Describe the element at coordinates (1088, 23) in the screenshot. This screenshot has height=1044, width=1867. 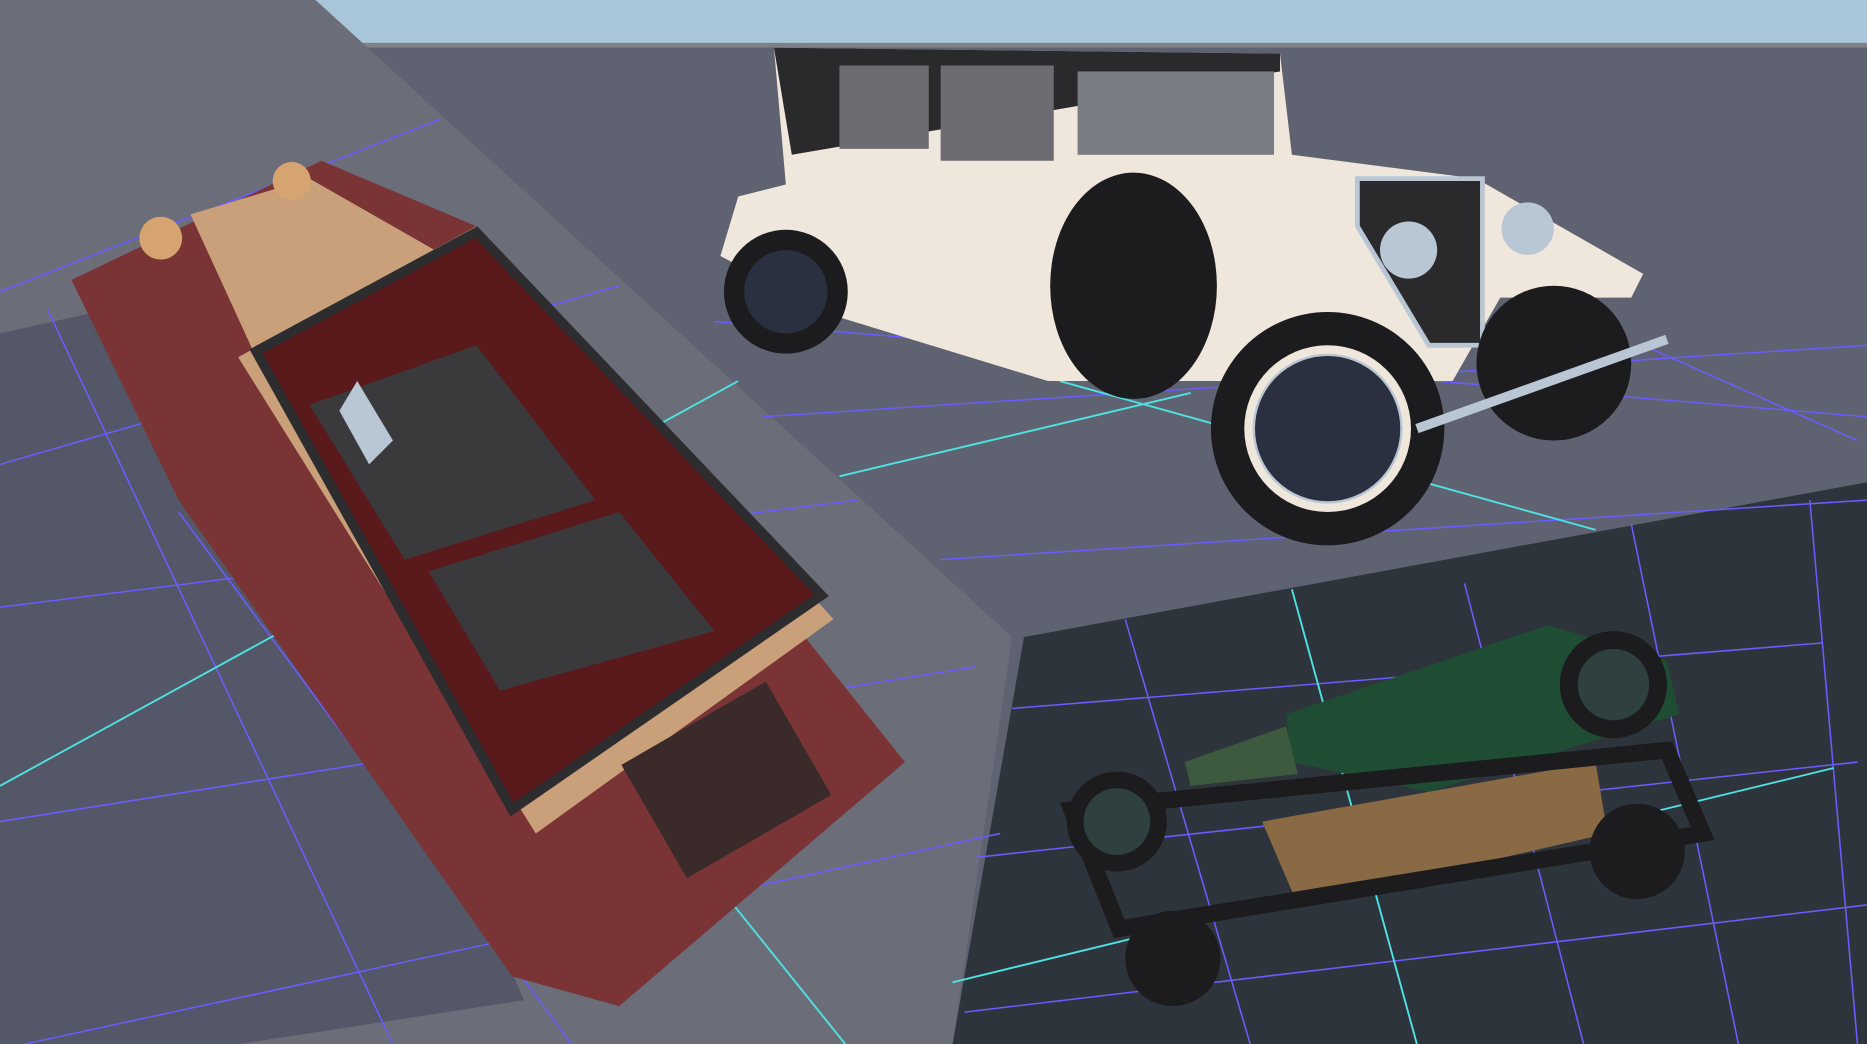
I see `sky` at that location.